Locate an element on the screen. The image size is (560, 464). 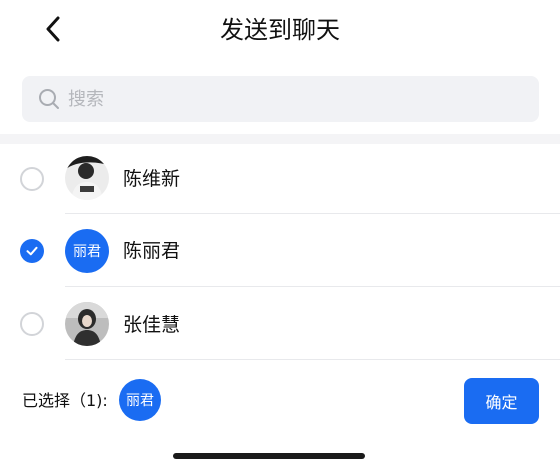
search-icon is located at coordinates (49, 99).